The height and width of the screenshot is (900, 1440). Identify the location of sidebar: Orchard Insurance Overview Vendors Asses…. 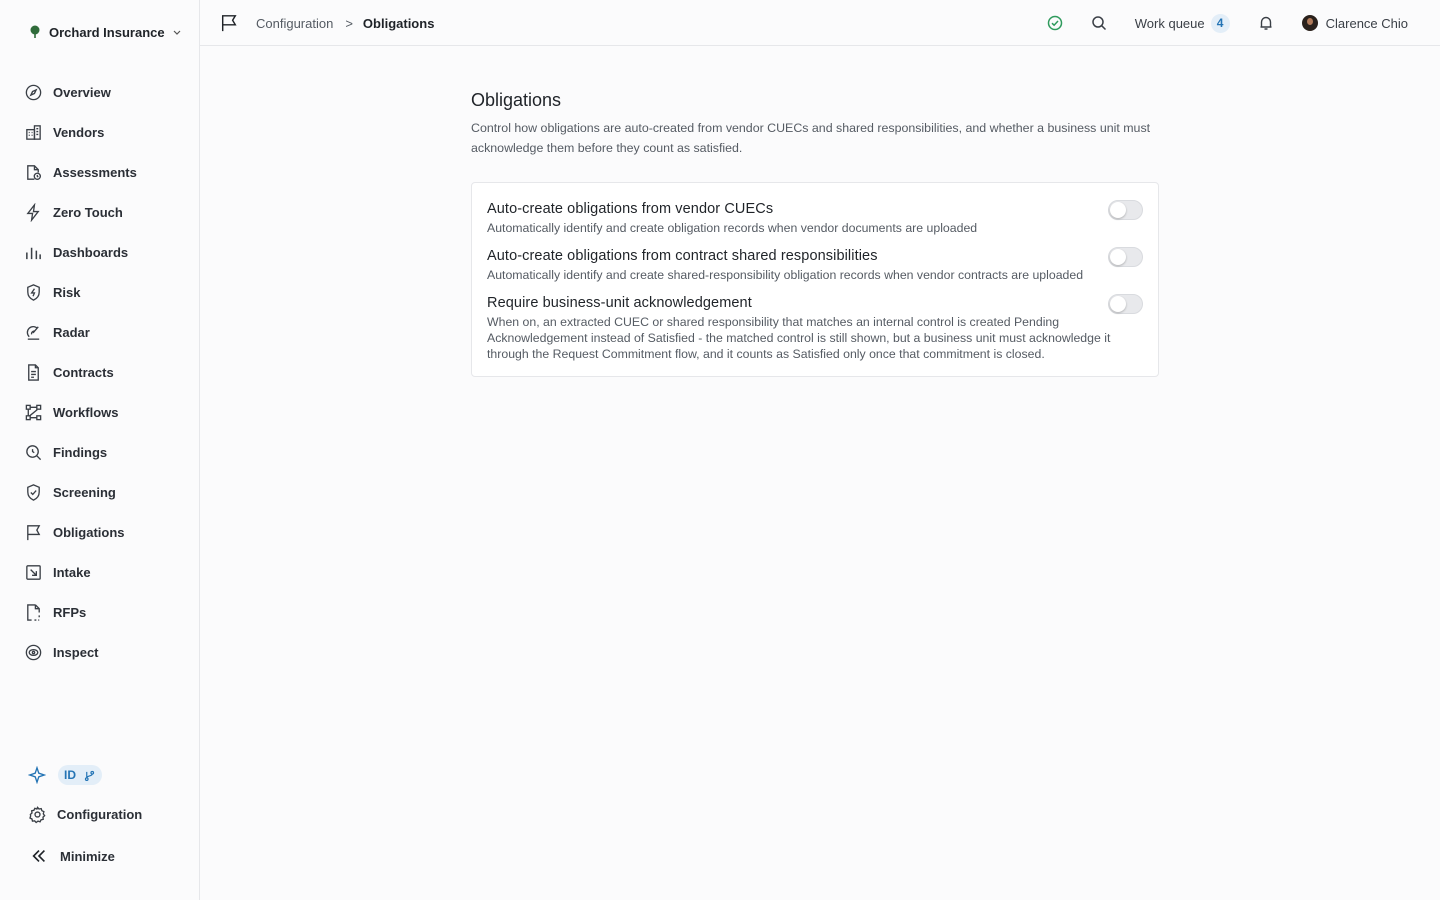
(100, 450).